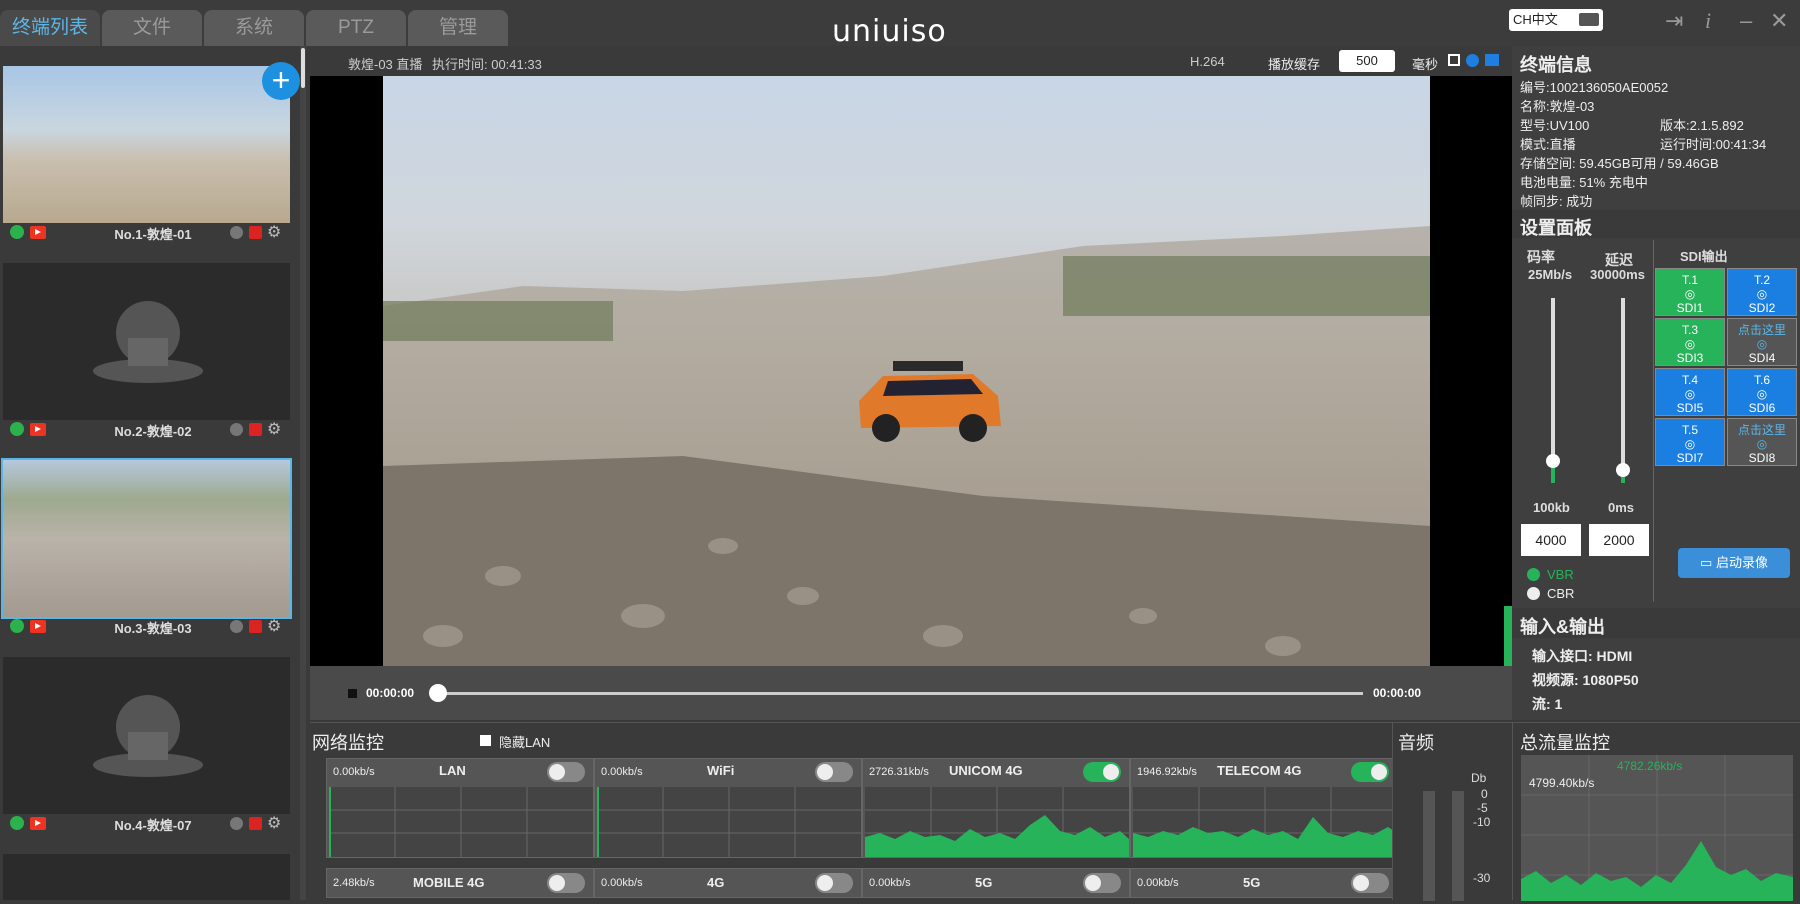 The height and width of the screenshot is (904, 1800). I want to click on tab-files: 文件, so click(152, 28).